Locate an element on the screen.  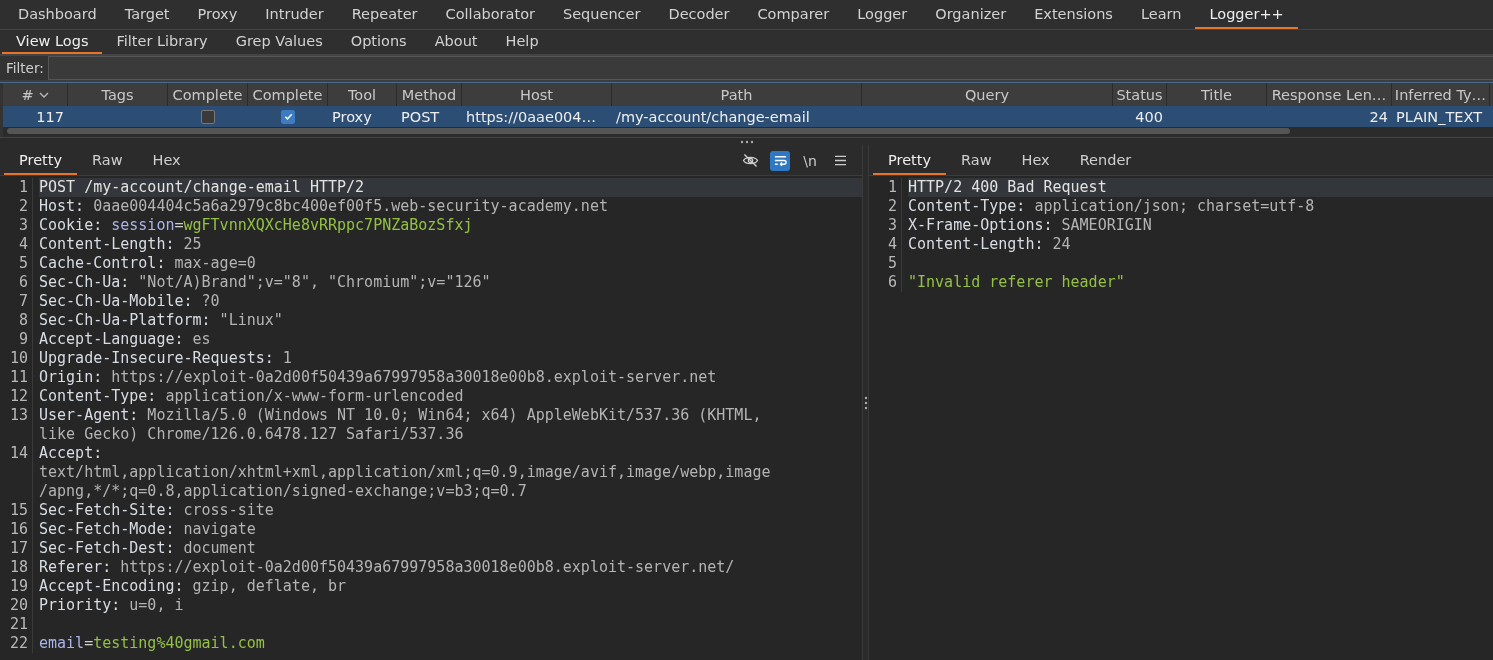
horizontal-scrollbar is located at coordinates (648, 131).